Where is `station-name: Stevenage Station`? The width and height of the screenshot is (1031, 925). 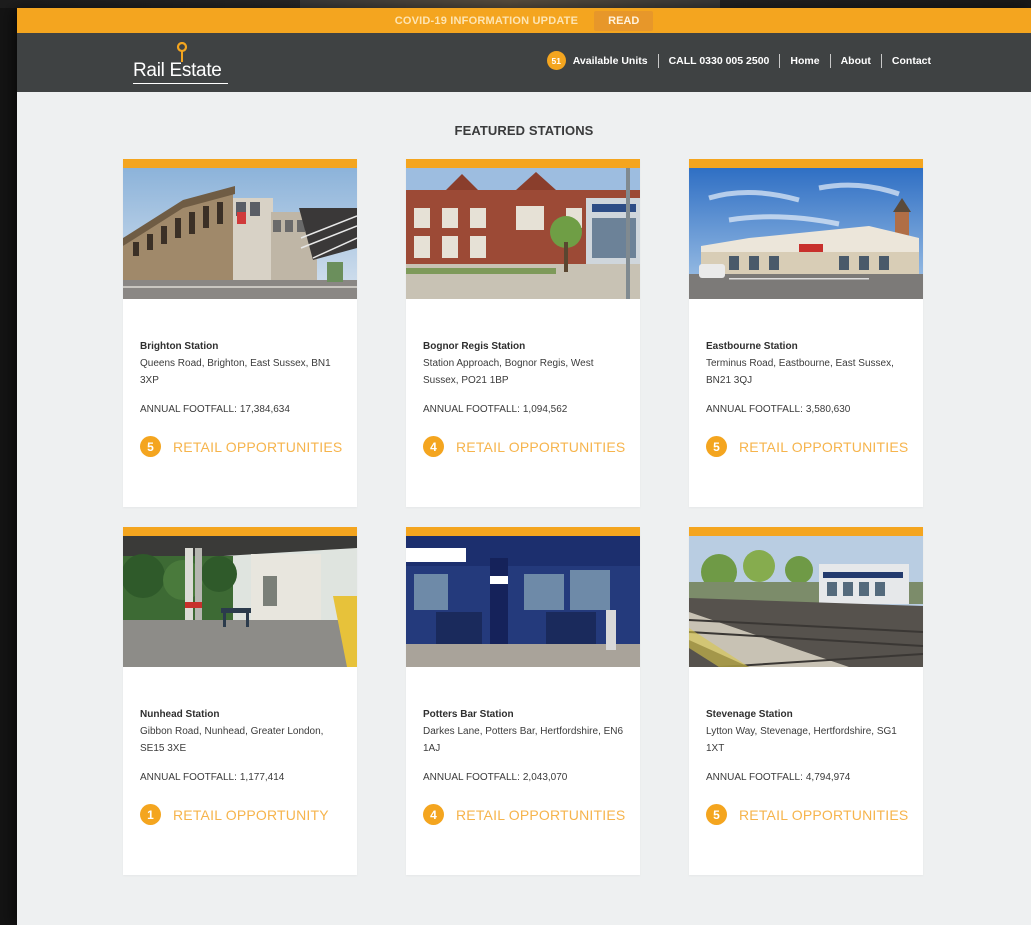
station-name: Stevenage Station is located at coordinates (749, 714).